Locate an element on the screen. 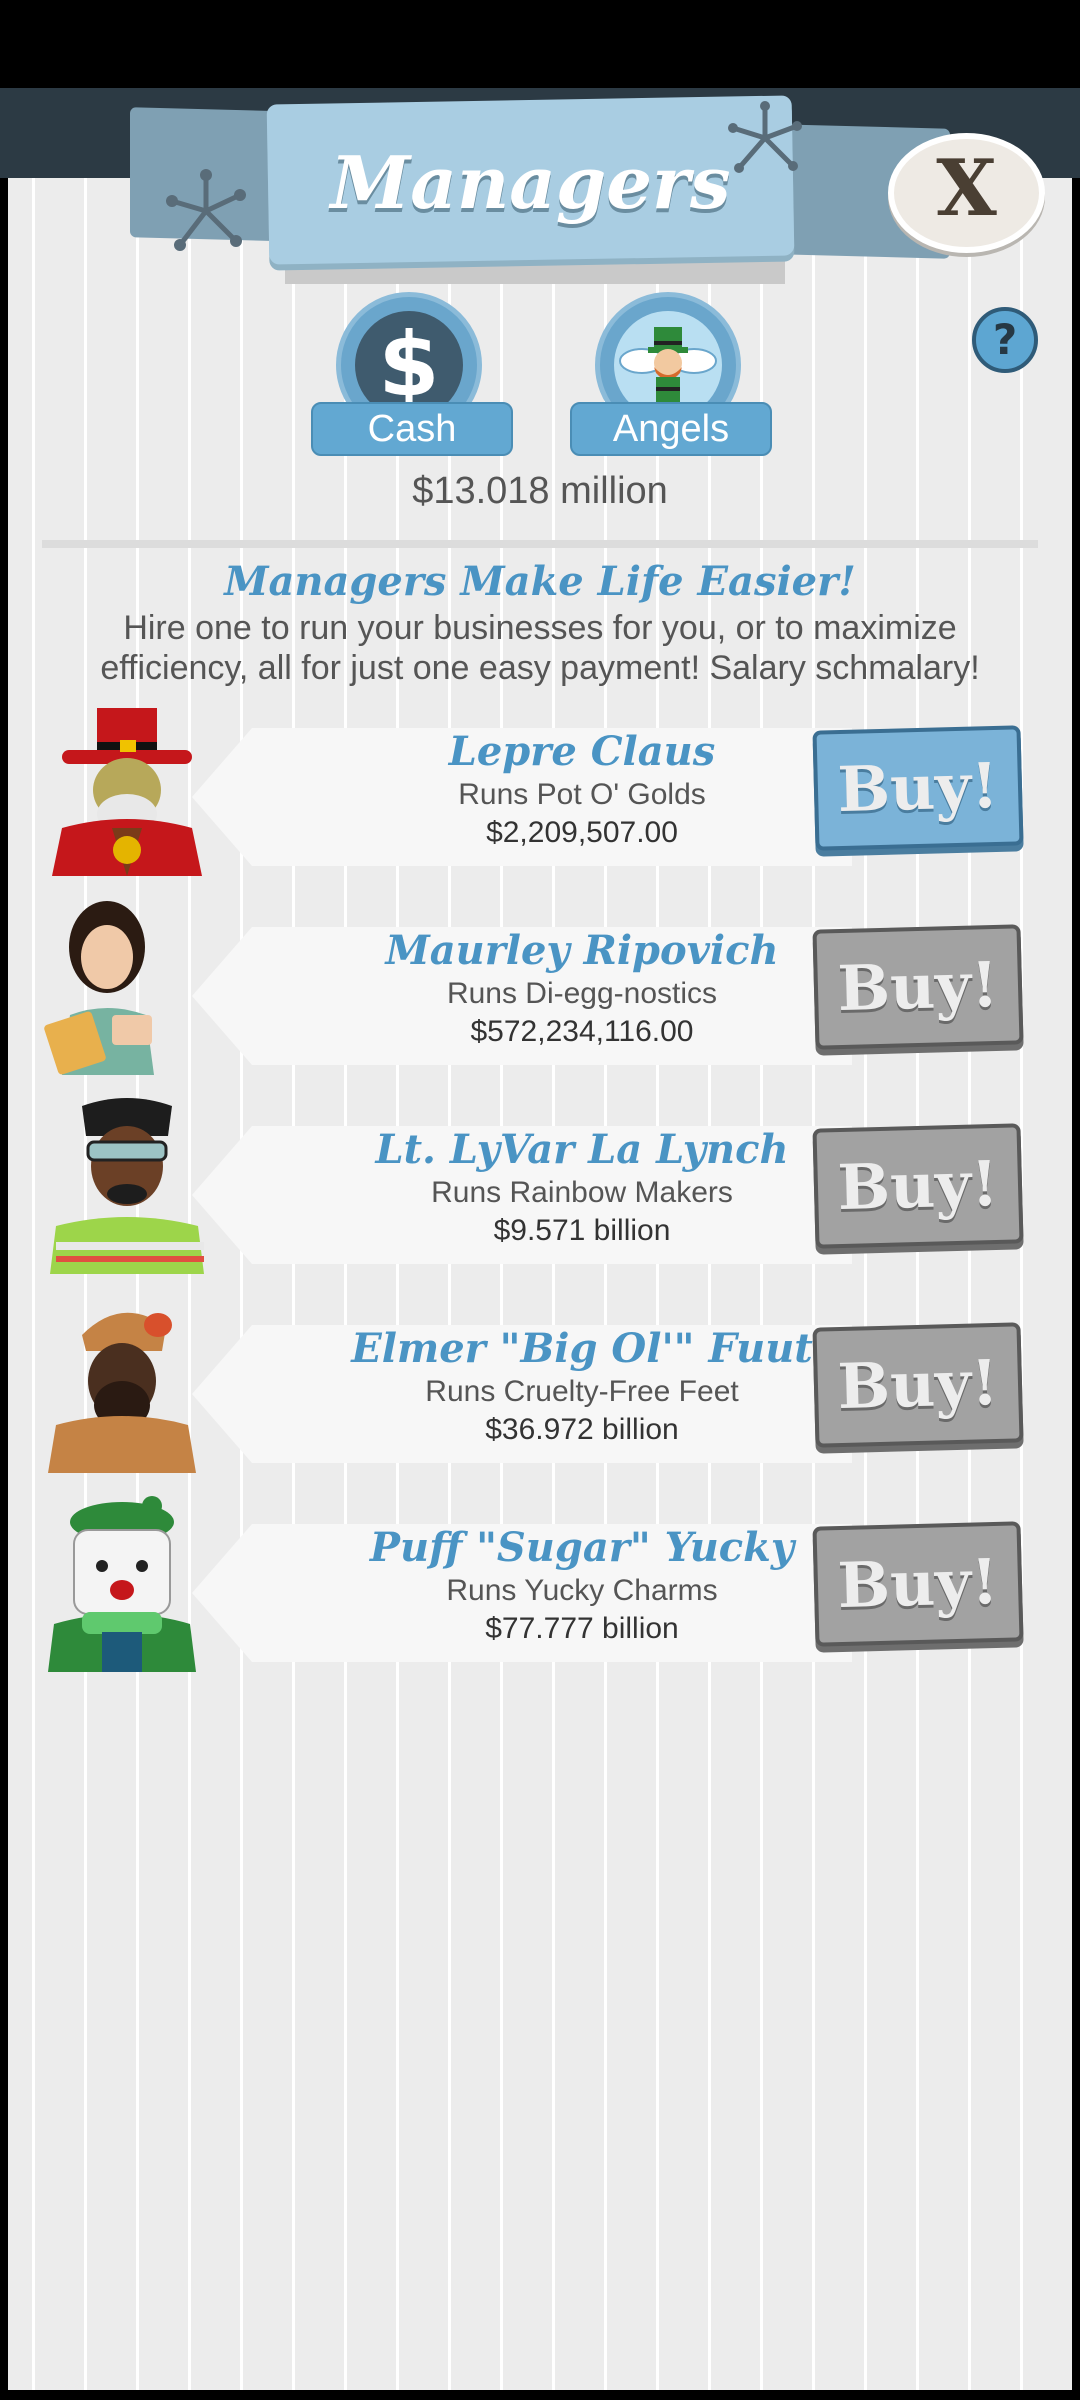  maurley-ripovich-avatar is located at coordinates (99, 988).